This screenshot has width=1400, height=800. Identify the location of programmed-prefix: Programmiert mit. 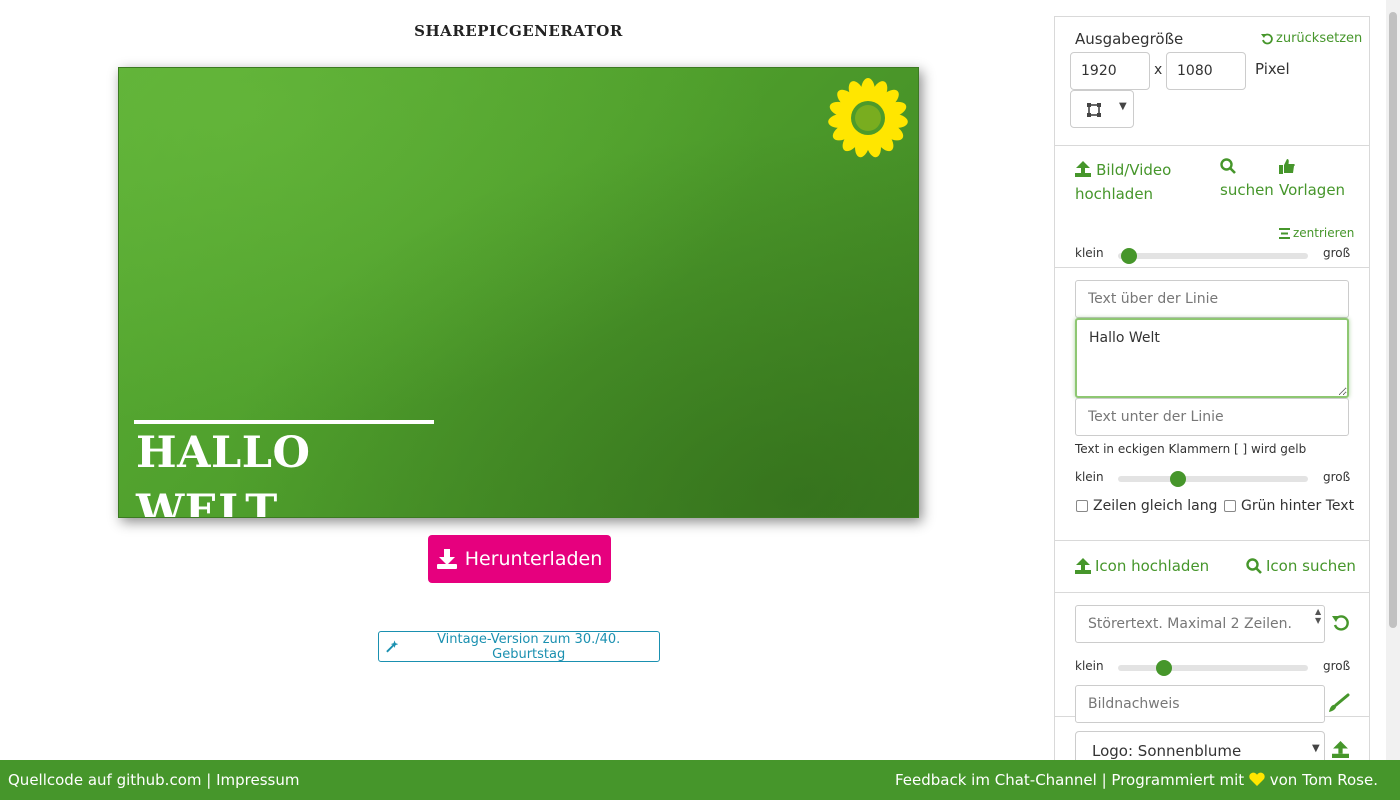
(1178, 780).